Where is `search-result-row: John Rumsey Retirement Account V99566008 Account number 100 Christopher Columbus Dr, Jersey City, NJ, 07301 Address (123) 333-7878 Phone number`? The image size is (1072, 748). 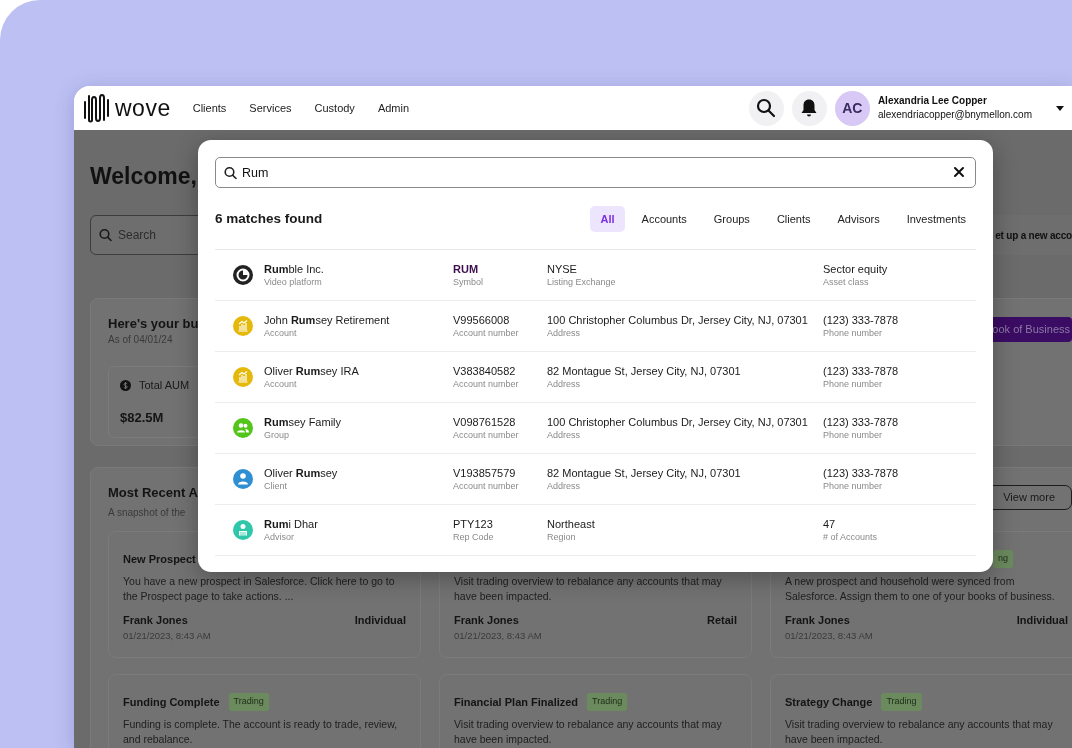 search-result-row: John Rumsey Retirement Account V99566008 Account number 100 Christopher Columbus Dr, Jersey City, NJ, 07301 Address (123) 333-7878 Phone number is located at coordinates (595, 326).